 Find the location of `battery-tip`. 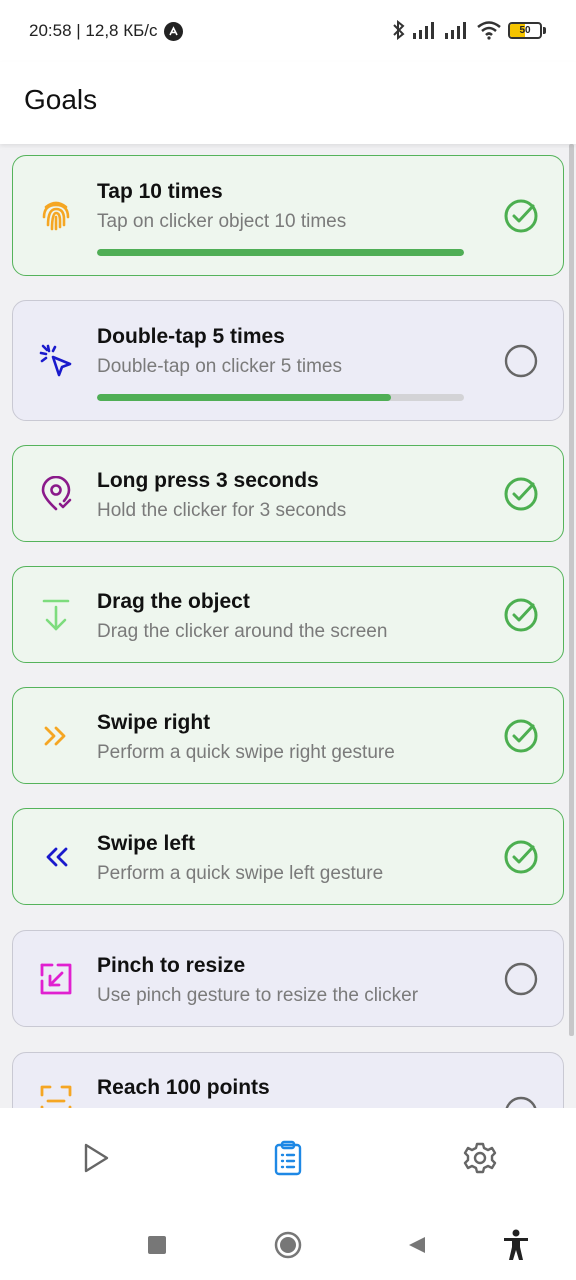

battery-tip is located at coordinates (544, 30).